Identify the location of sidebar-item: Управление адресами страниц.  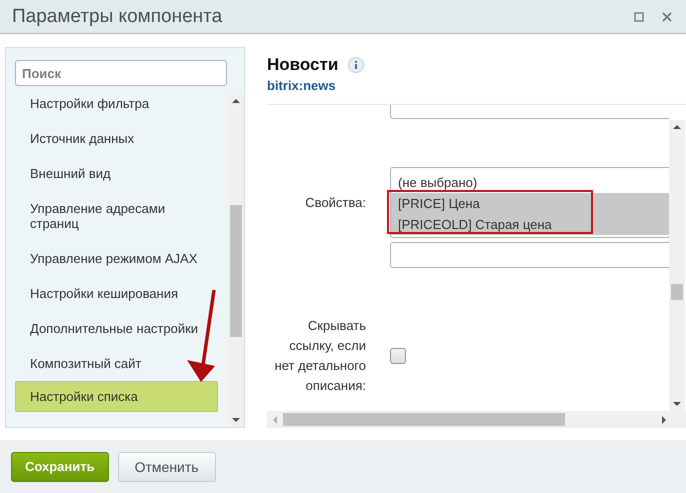
(116, 216).